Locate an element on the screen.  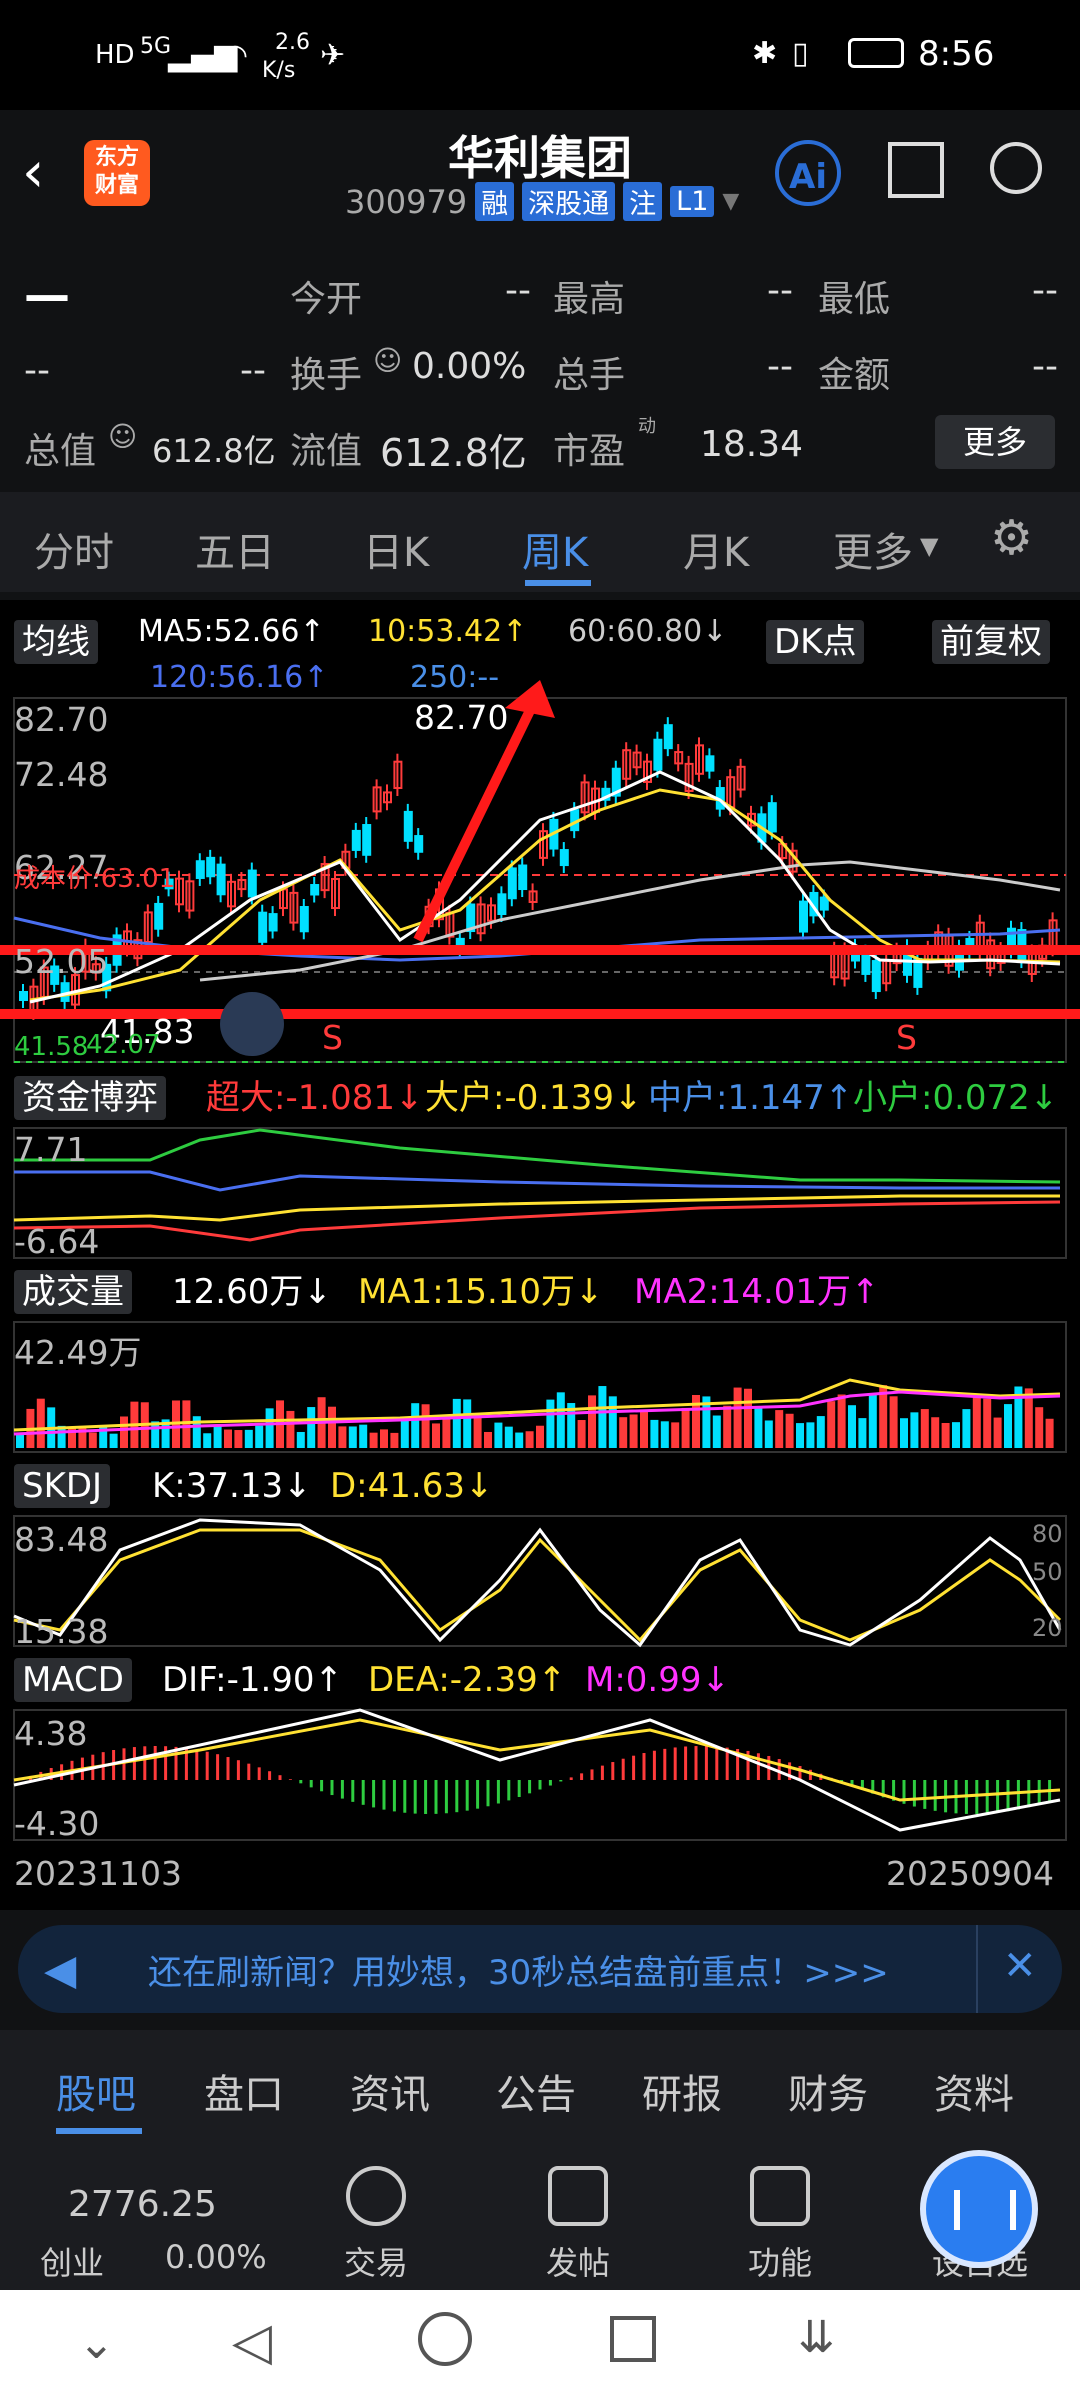
trade-icon is located at coordinates (376, 2196).